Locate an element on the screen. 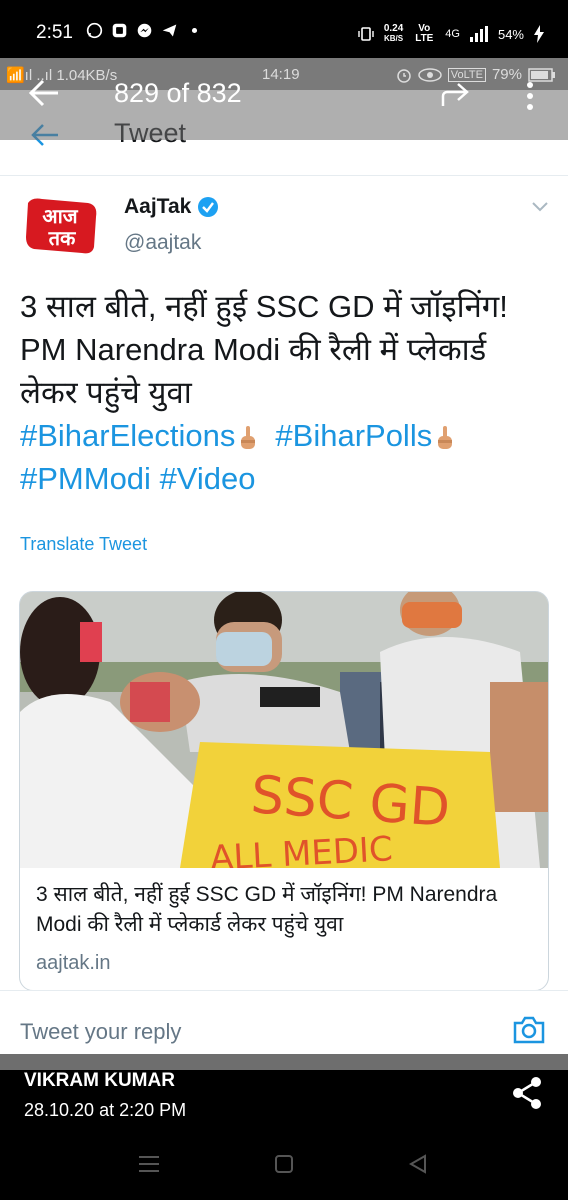 The image size is (568, 1200). share-icon is located at coordinates (527, 1093).